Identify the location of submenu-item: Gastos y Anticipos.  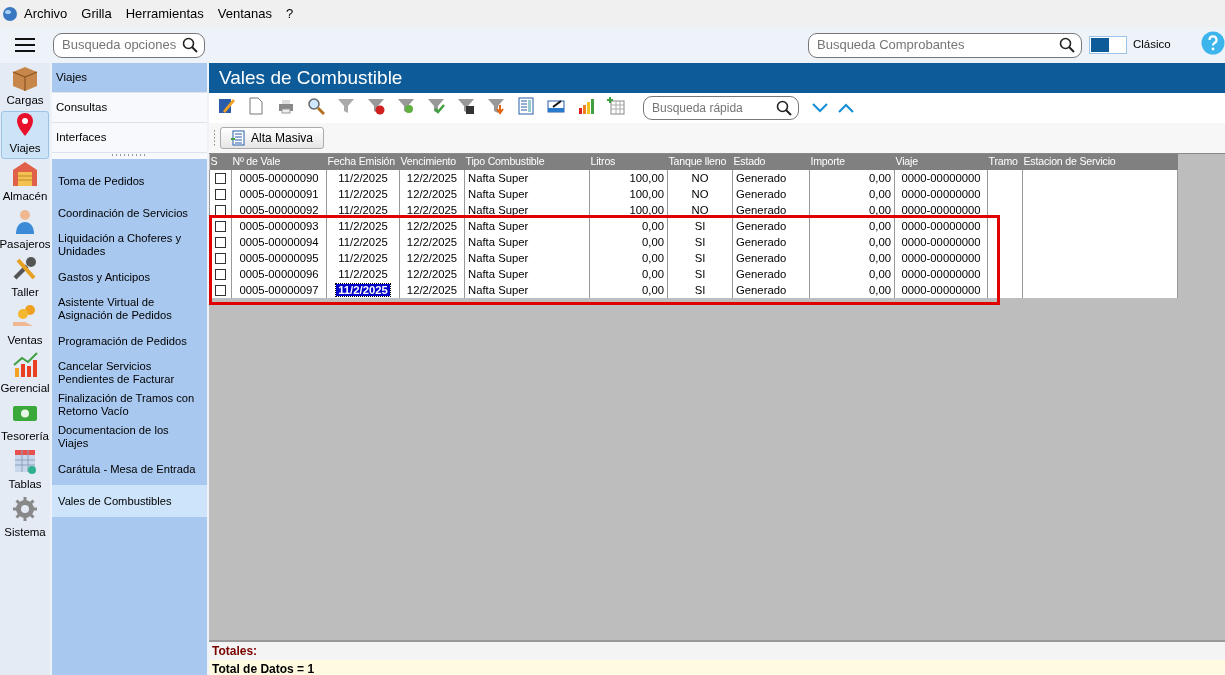
(129, 277).